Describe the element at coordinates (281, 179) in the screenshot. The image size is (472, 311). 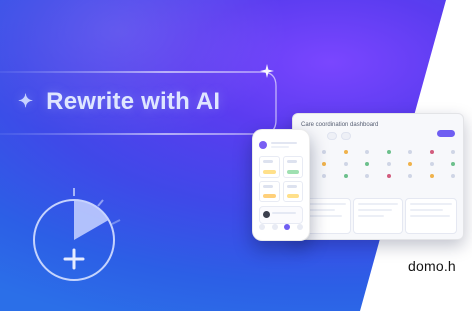
I see `phone-cards` at that location.